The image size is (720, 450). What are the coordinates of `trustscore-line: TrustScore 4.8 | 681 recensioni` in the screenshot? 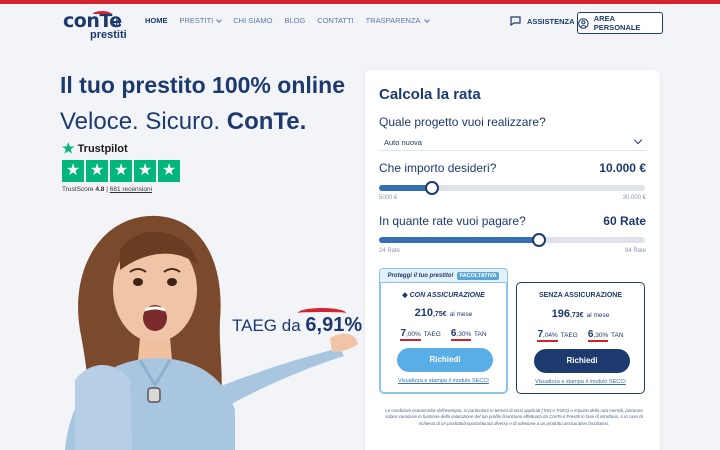 It's located at (121, 189).